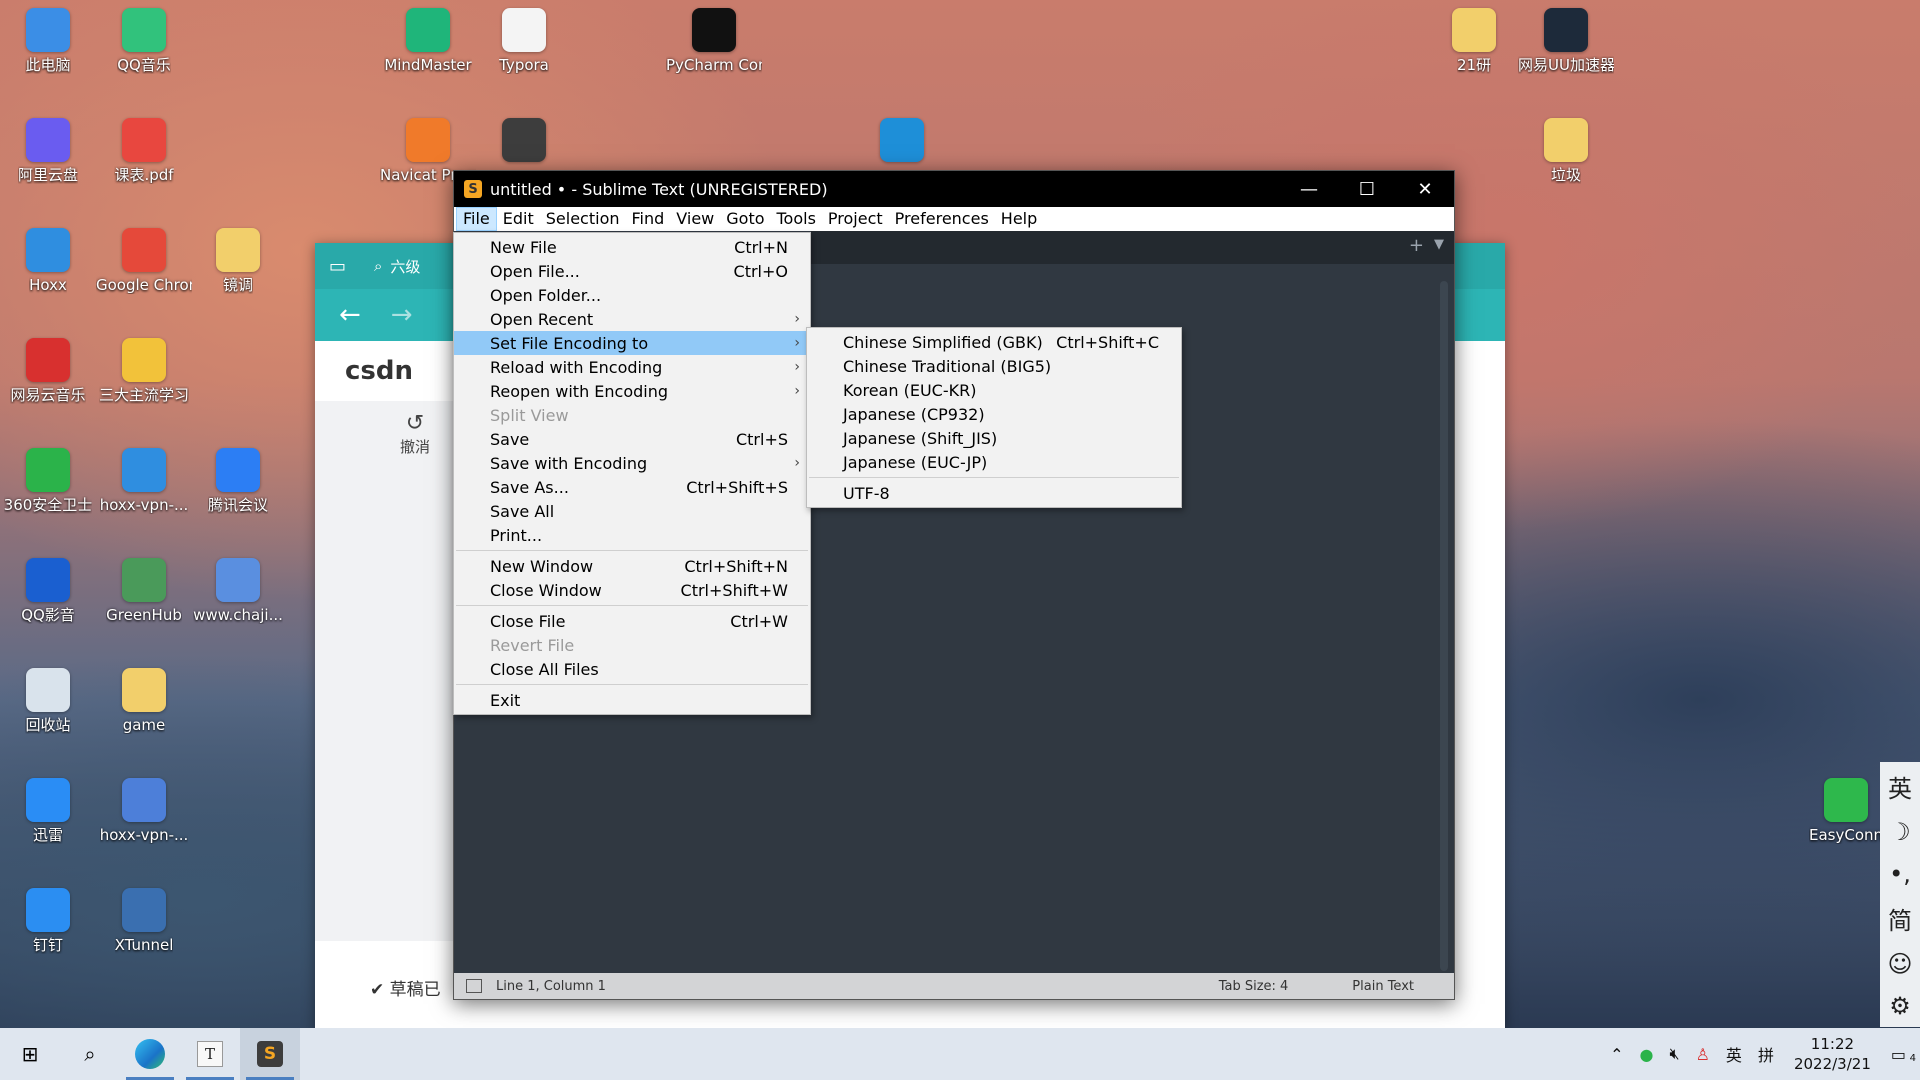 This screenshot has height=1080, width=1920. Describe the element at coordinates (1474, 41) in the screenshot. I see `desktop-icon: 21研` at that location.